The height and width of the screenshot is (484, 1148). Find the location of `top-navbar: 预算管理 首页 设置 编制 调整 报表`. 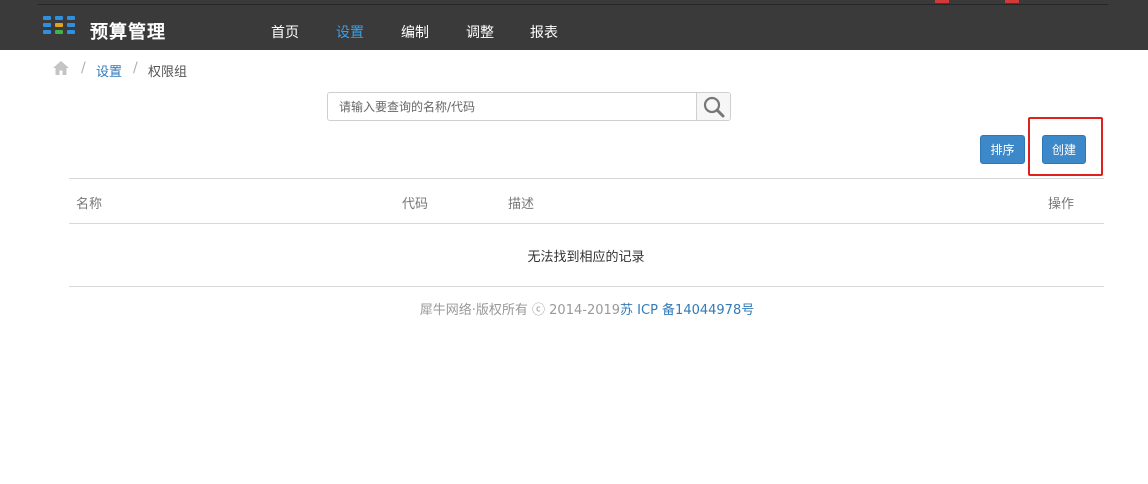

top-navbar: 预算管理 首页 设置 编制 调整 报表 is located at coordinates (574, 25).